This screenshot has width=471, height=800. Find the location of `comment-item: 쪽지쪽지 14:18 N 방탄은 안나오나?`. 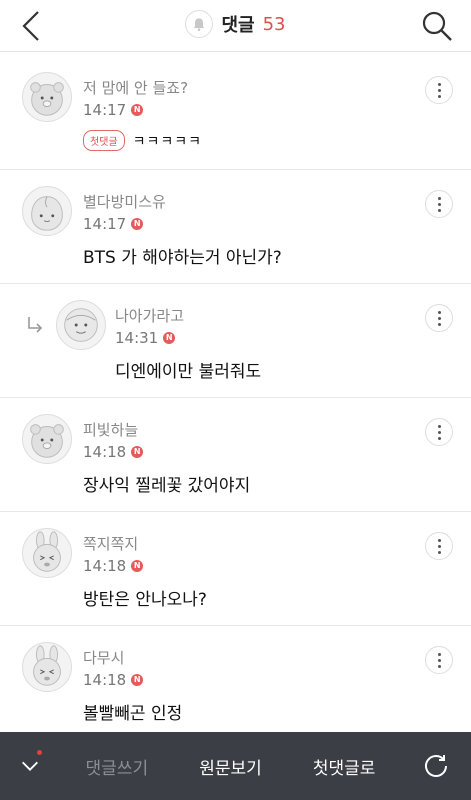

comment-item: 쪽지쪽지 14:18 N 방탄은 안나오나? is located at coordinates (235, 569).